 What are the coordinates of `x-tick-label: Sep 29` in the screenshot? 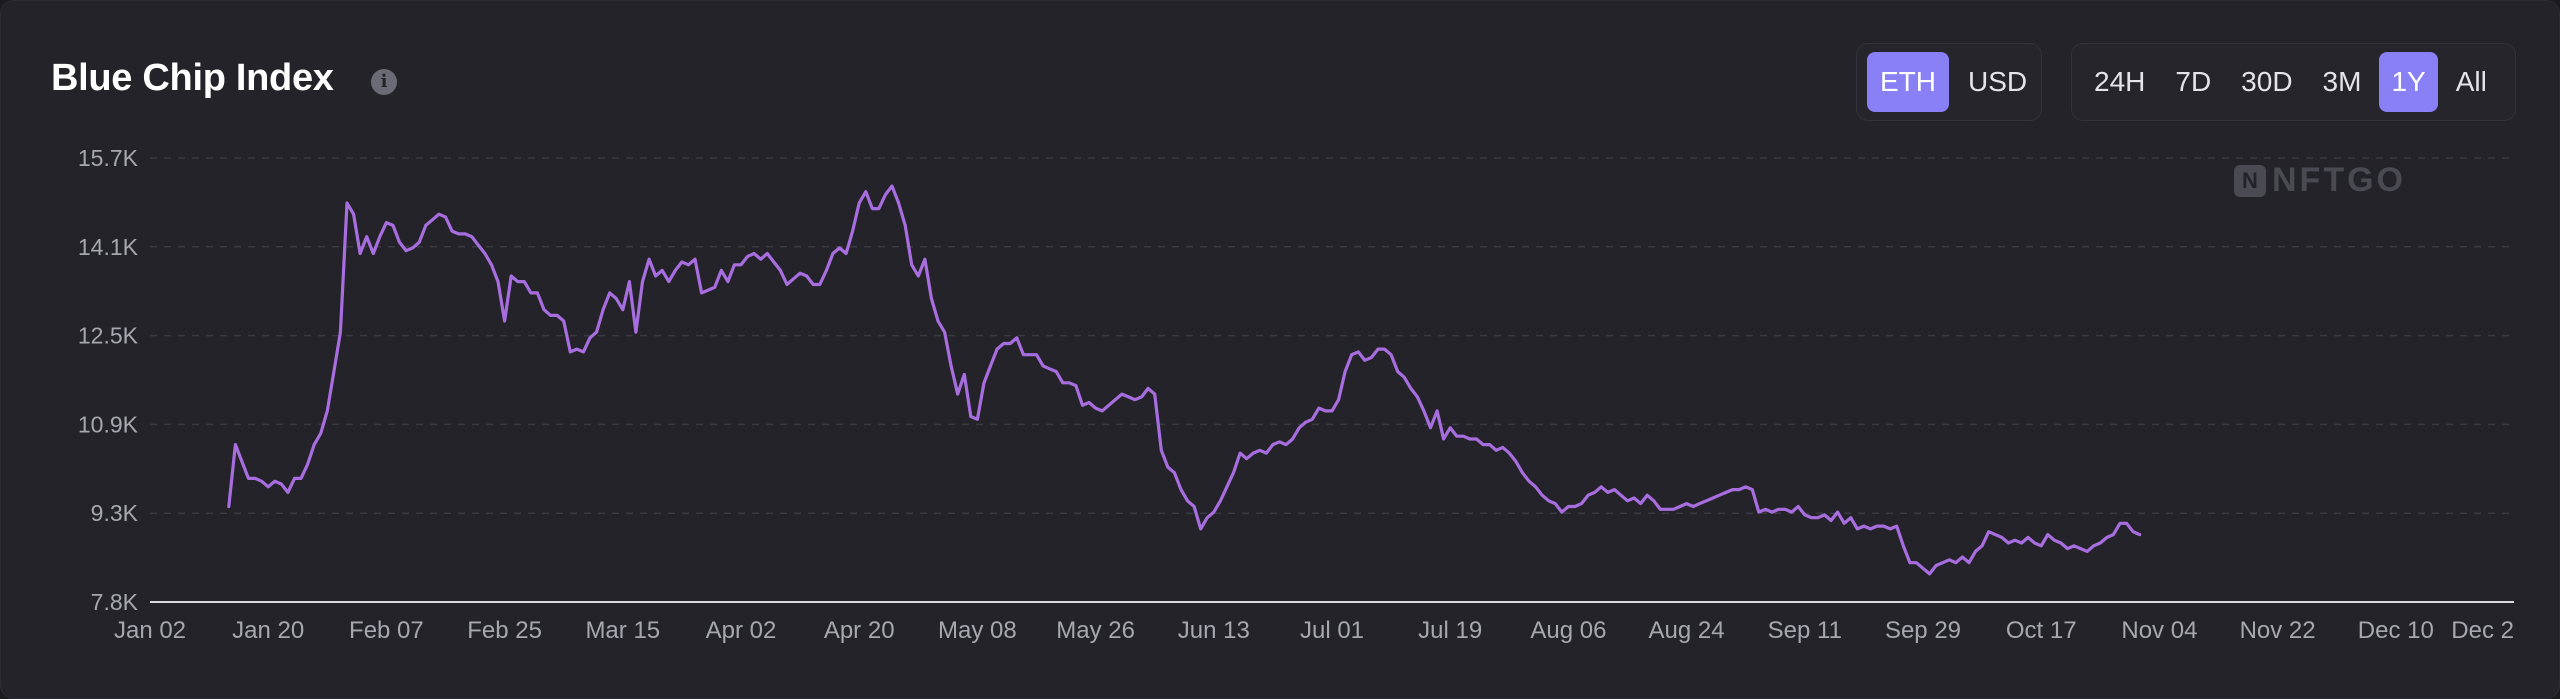 It's located at (1923, 630).